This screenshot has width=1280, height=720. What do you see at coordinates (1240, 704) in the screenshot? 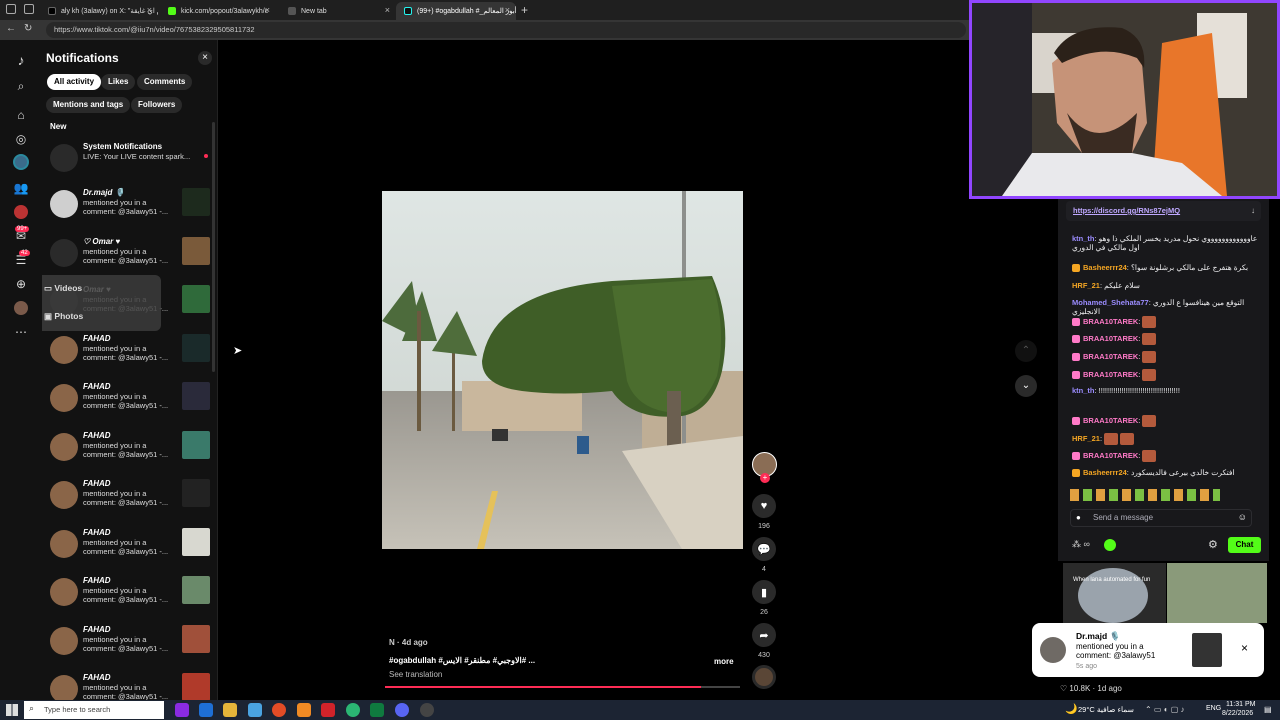
I see `clock-time: 11:31 PM` at bounding box center [1240, 704].